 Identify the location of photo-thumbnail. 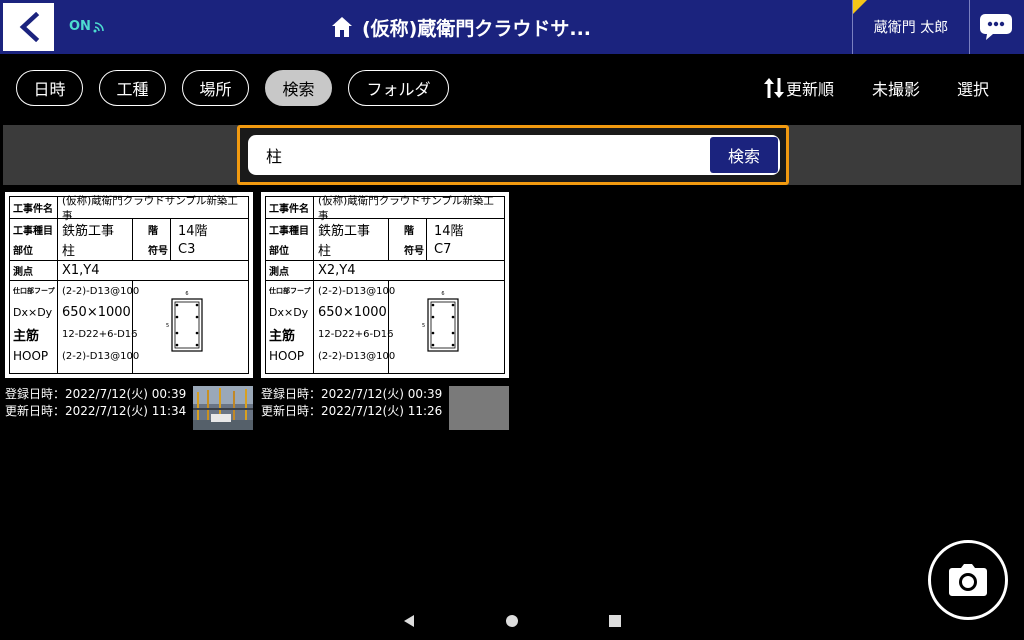
(223, 408).